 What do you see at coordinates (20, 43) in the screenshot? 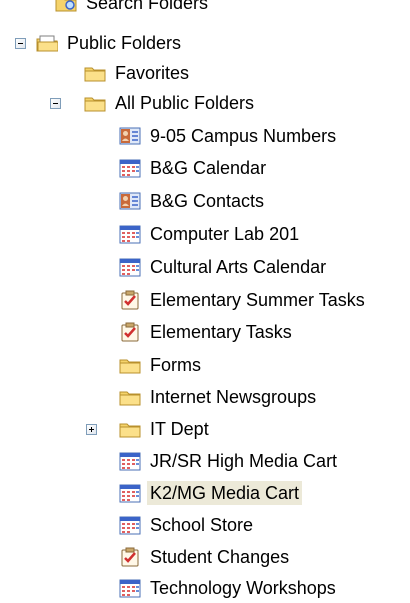
I see `collapse-public-folders-toggle` at bounding box center [20, 43].